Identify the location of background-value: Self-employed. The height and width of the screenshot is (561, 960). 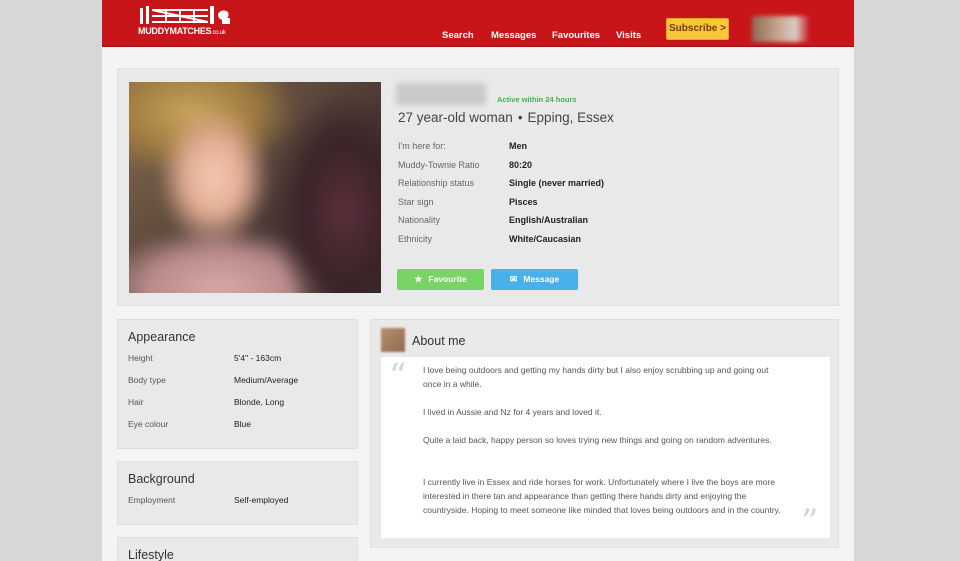
(261, 500).